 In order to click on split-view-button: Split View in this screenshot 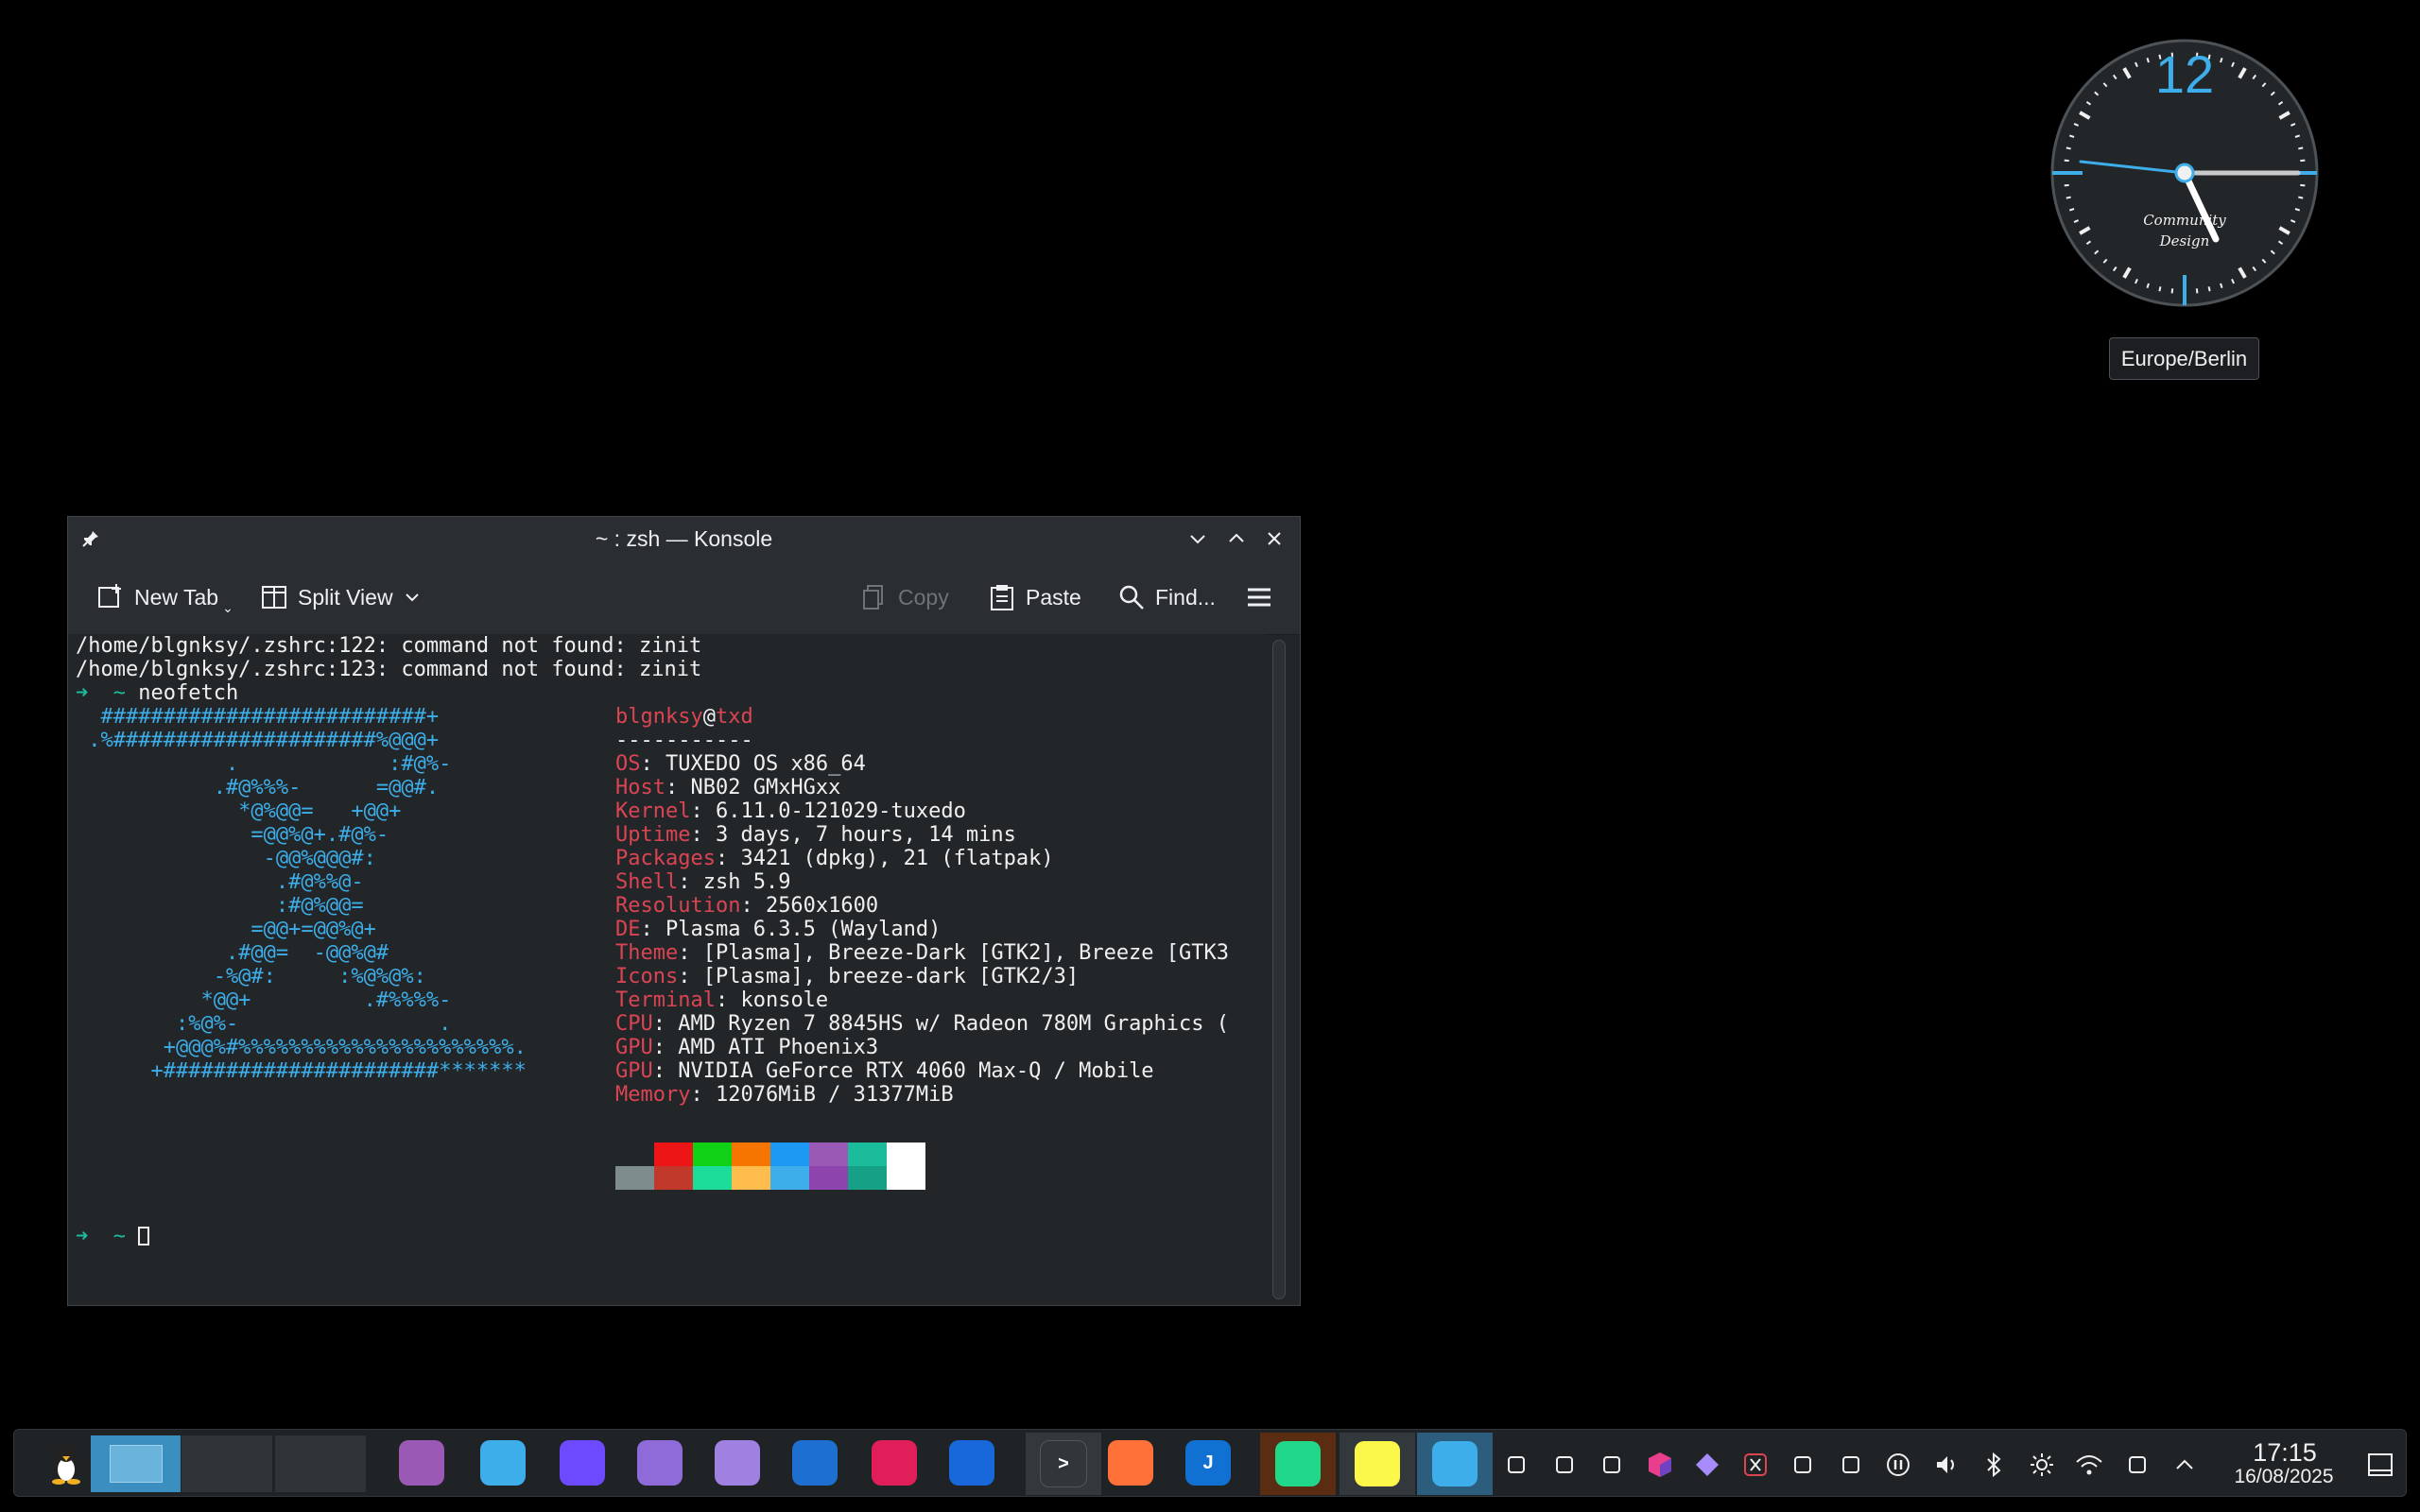, I will do `click(341, 597)`.